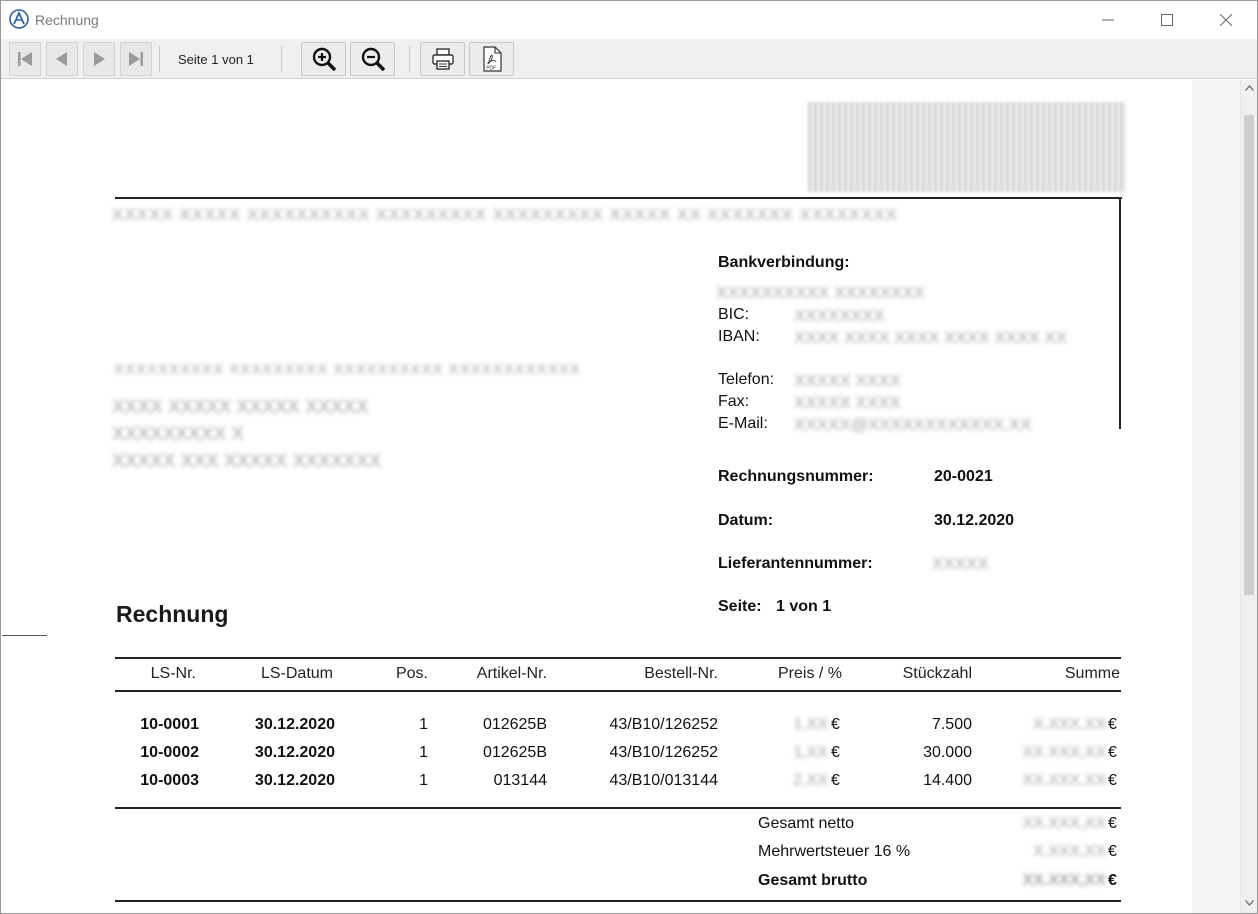 The height and width of the screenshot is (914, 1258). Describe the element at coordinates (1112, 880) in the screenshot. I see `brutto-currency: €` at that location.